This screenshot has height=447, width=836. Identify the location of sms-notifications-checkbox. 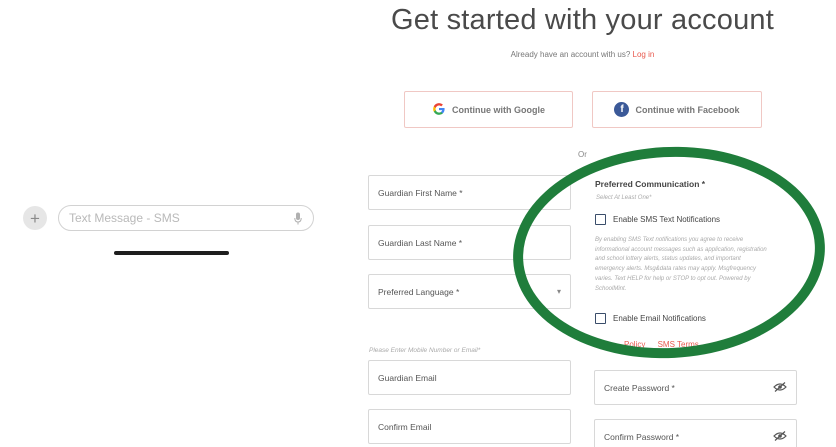
(600, 219).